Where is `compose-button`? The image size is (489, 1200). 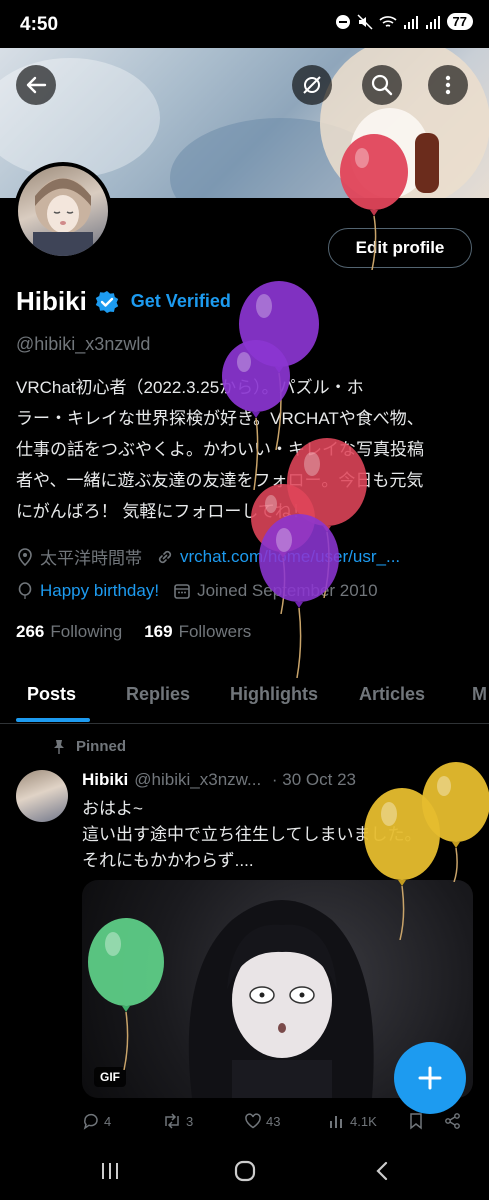 compose-button is located at coordinates (430, 1078).